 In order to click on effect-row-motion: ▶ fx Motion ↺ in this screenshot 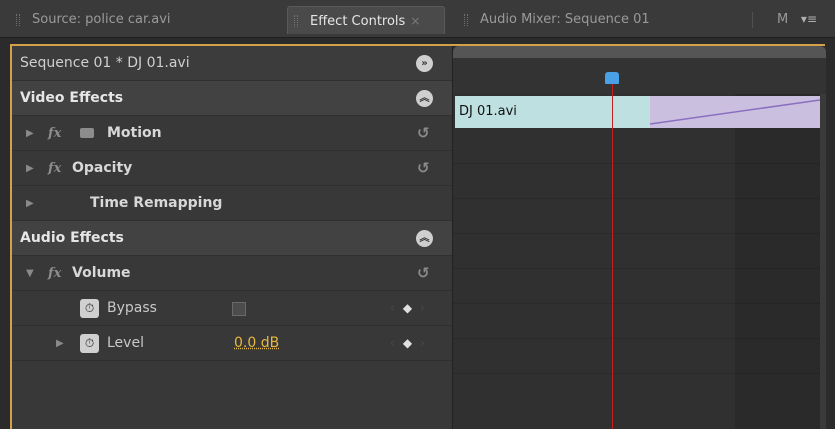, I will do `click(232, 133)`.